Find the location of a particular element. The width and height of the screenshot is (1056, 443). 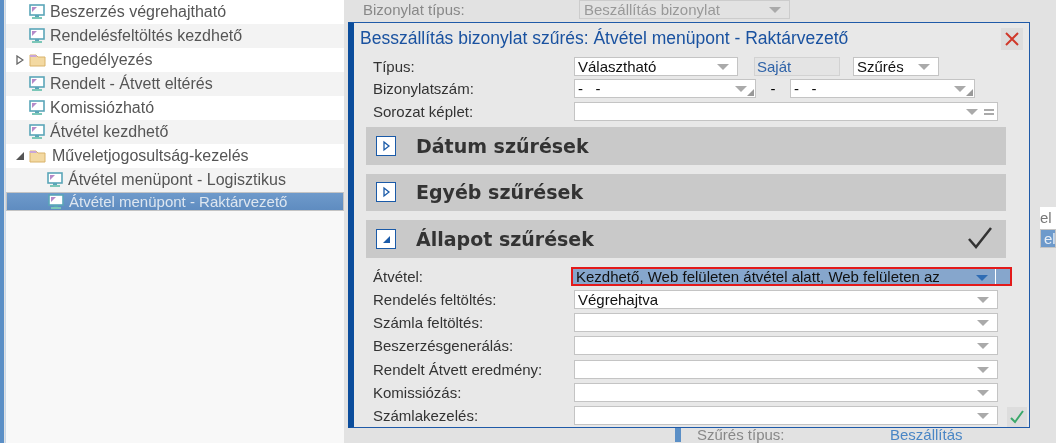

confirm-button is located at coordinates (1017, 417).